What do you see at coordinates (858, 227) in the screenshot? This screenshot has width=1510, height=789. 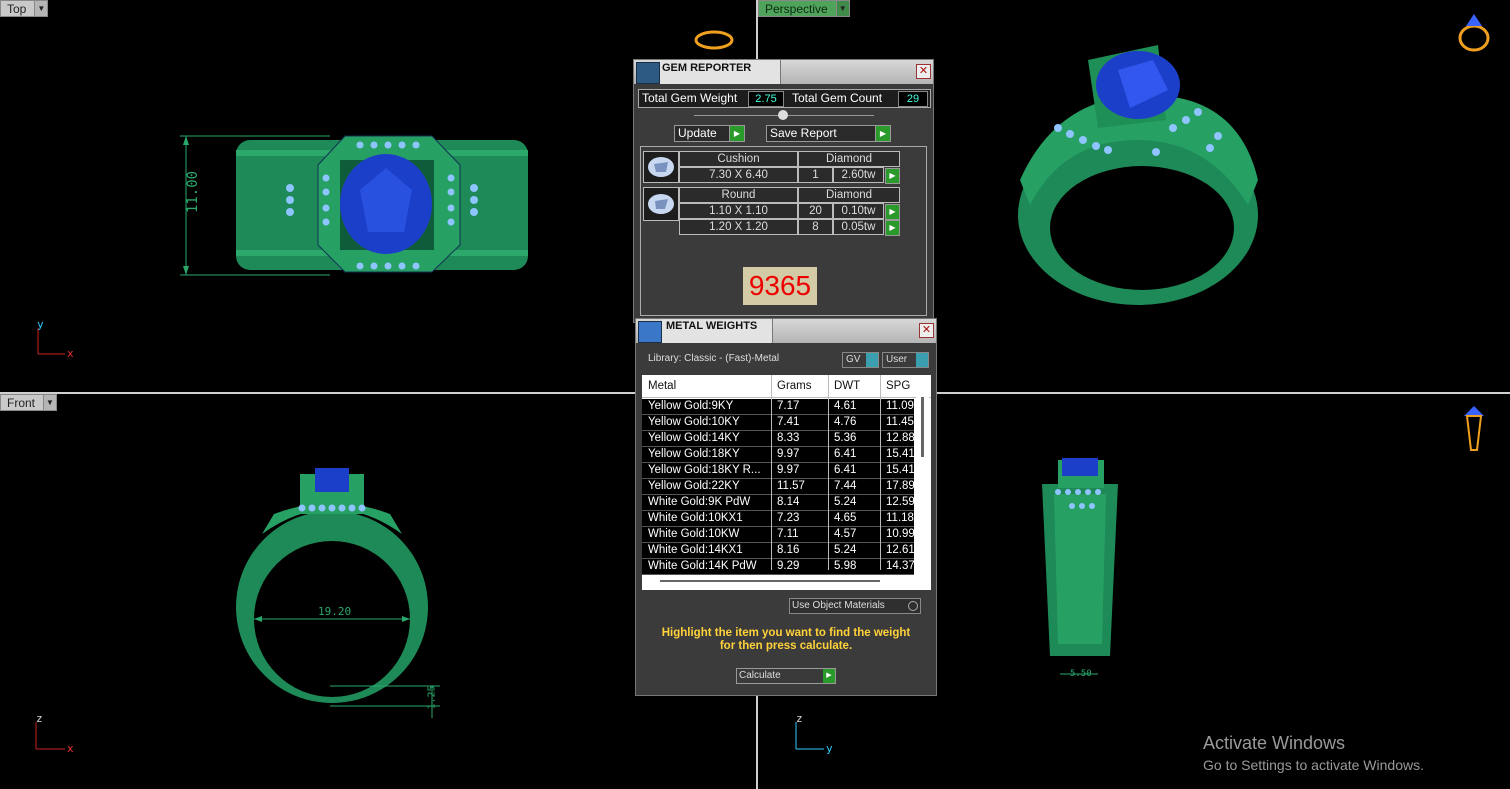 I see `gem-weight-cell: 0.05tw` at bounding box center [858, 227].